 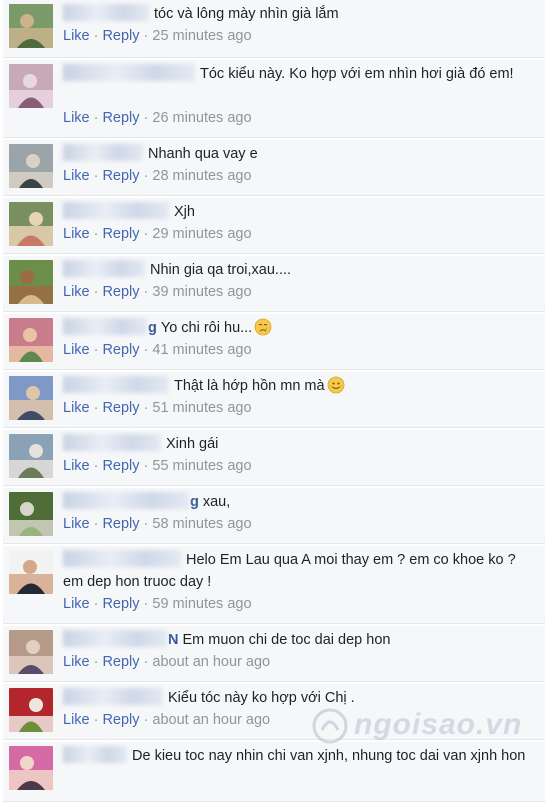 What do you see at coordinates (201, 524) in the screenshot?
I see `comment-timestamp: 58 minutes ago` at bounding box center [201, 524].